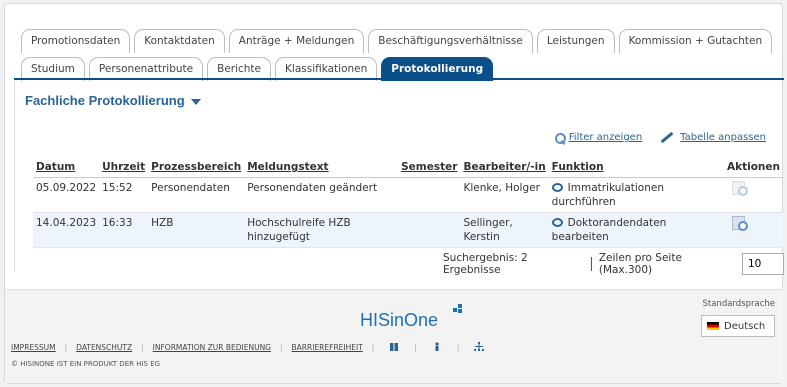 The image size is (787, 387). What do you see at coordinates (763, 264) in the screenshot?
I see `page-size-input` at bounding box center [763, 264].